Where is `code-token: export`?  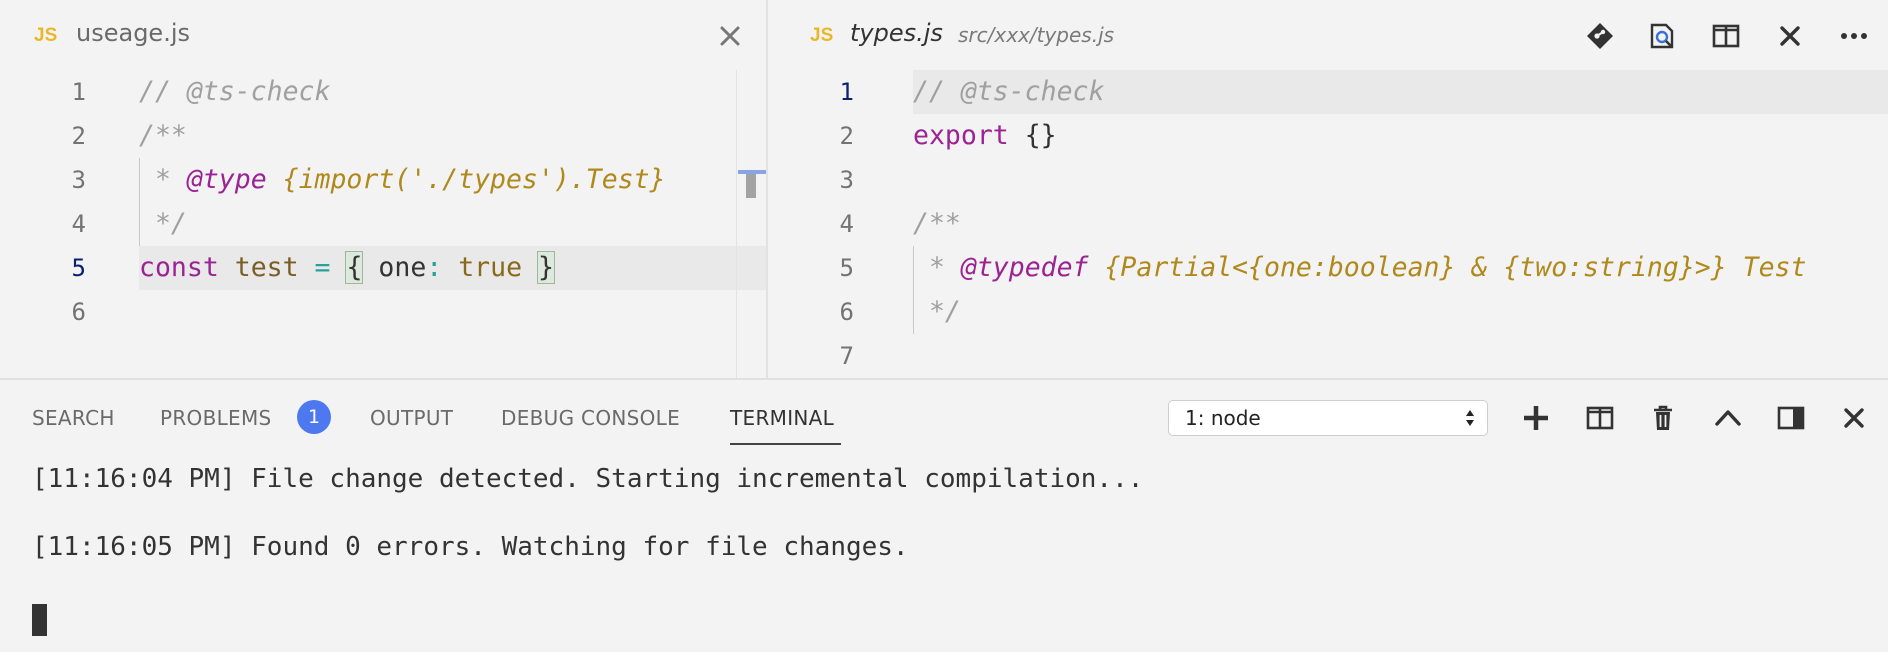 code-token: export is located at coordinates (961, 135).